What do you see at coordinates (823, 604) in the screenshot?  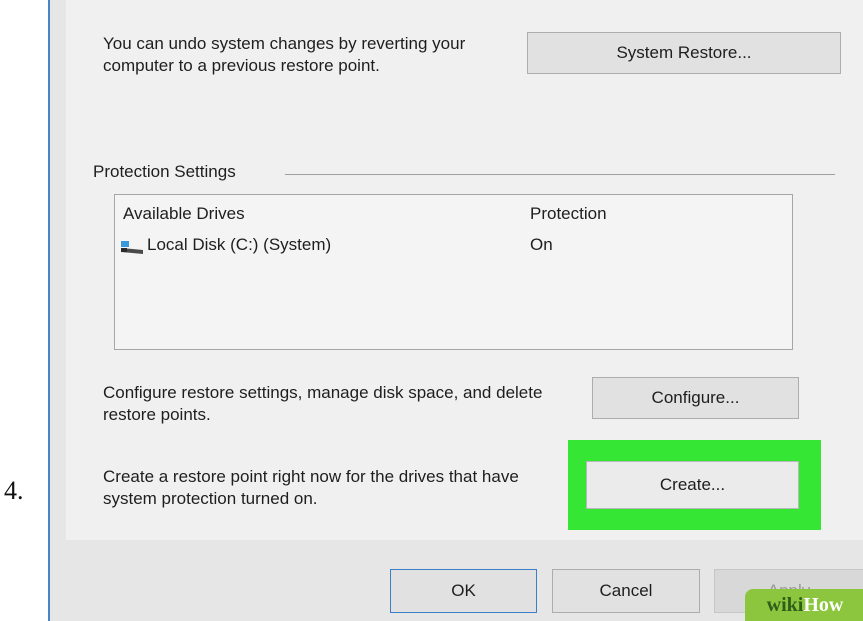 I see `wikihow-logo-part2: How` at bounding box center [823, 604].